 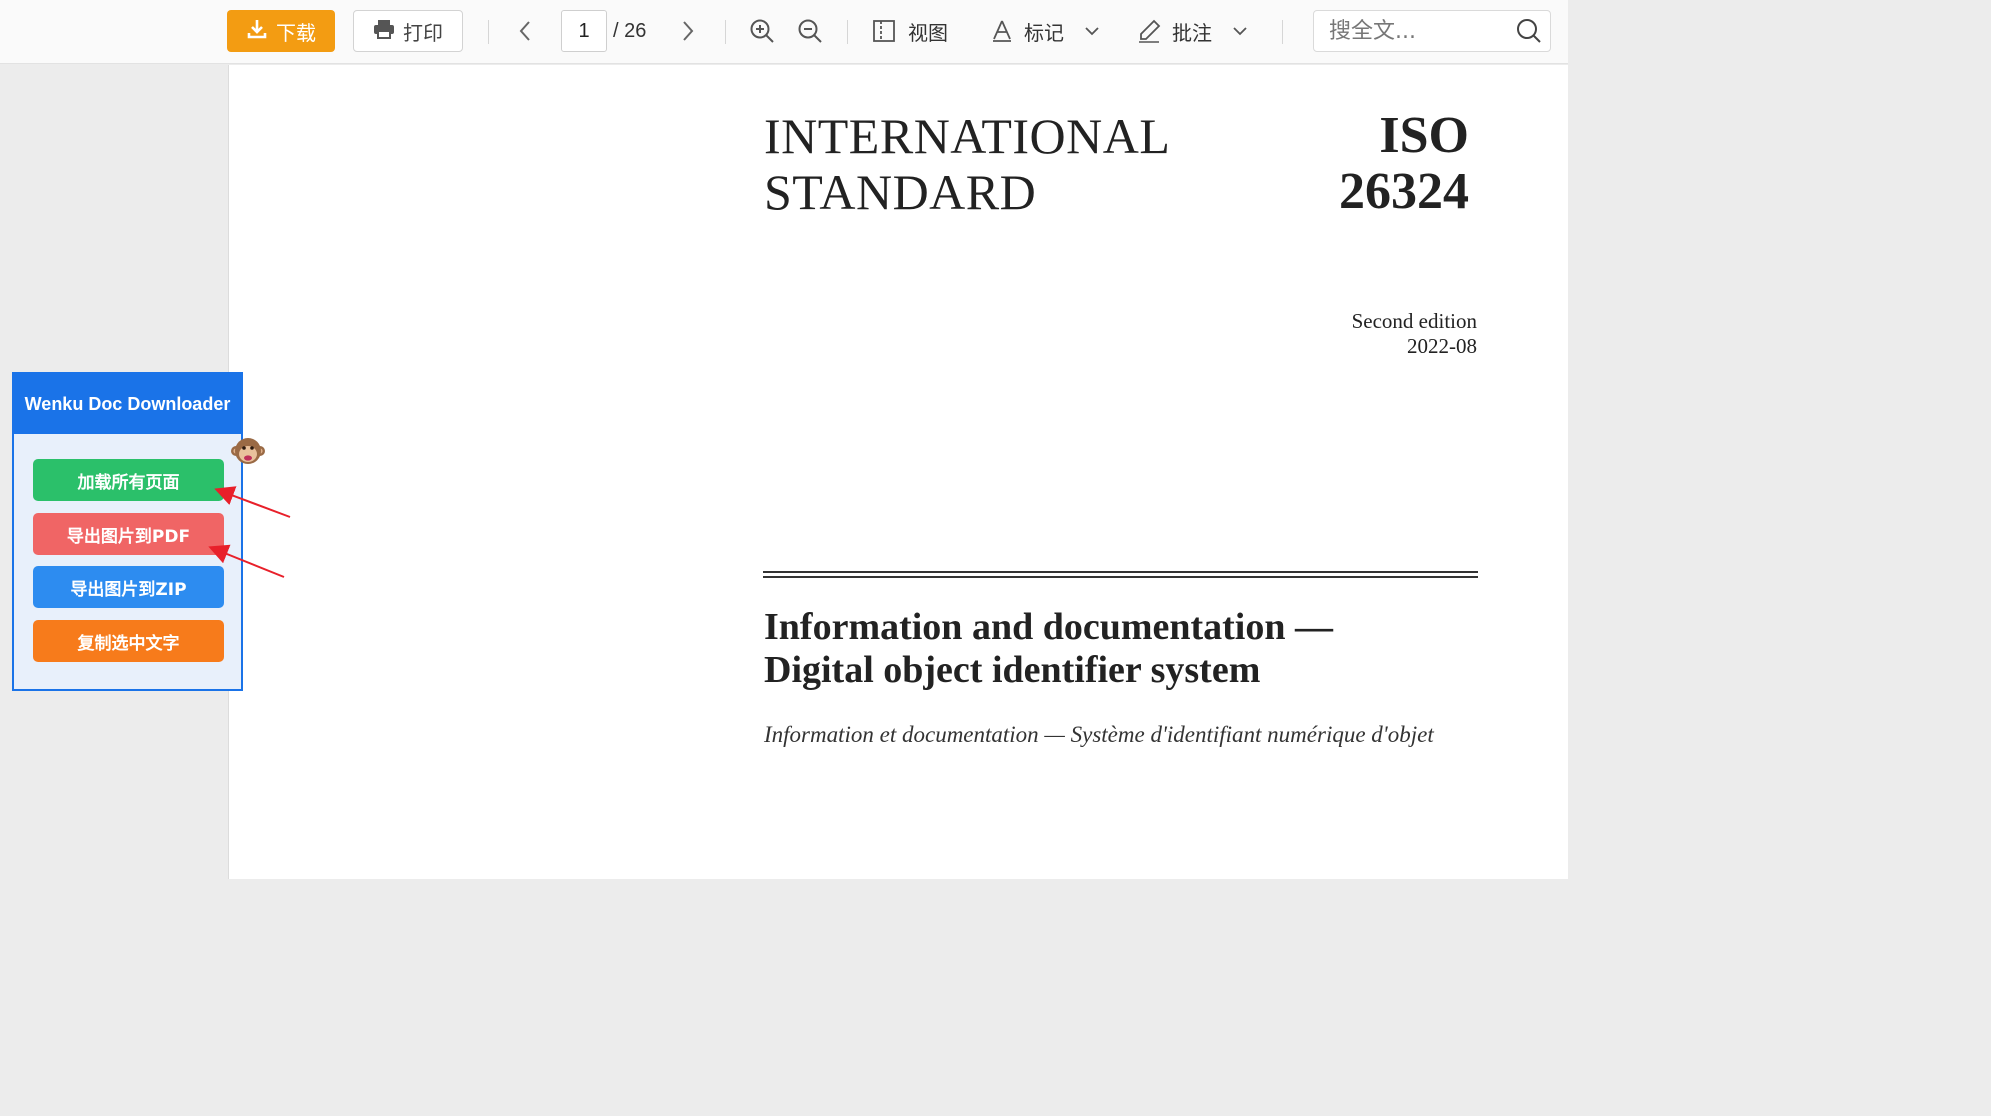 I want to click on zoom-in-button, so click(x=762, y=31).